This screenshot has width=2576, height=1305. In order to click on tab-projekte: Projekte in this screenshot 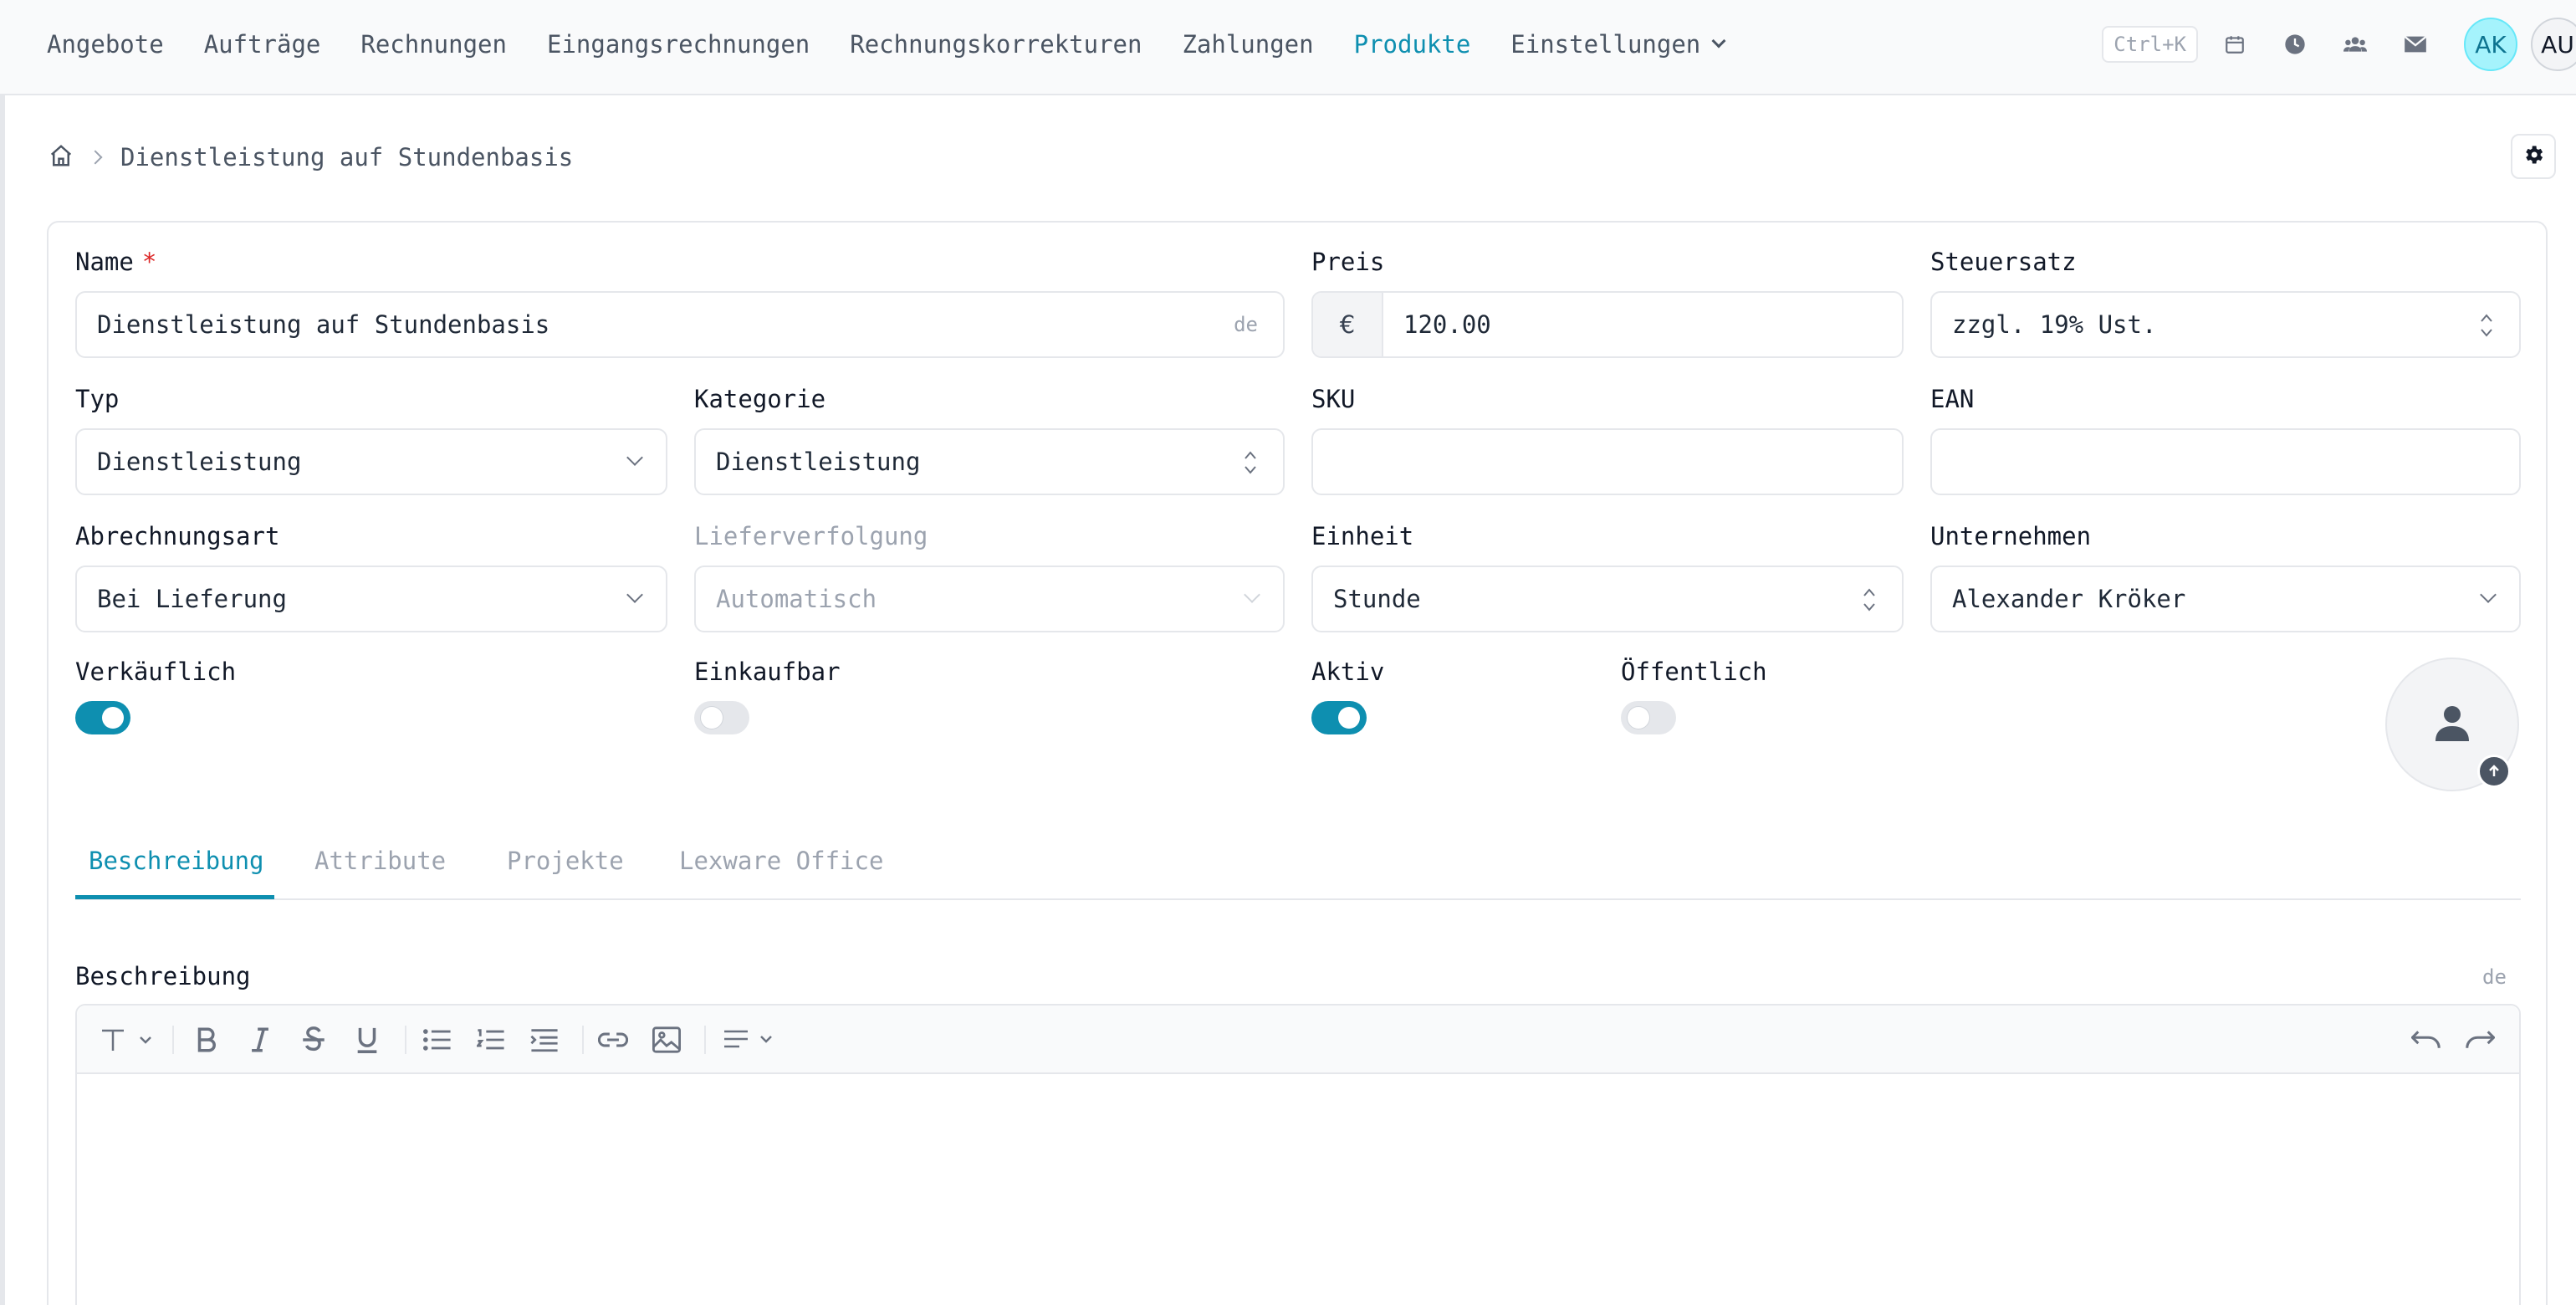, I will do `click(565, 861)`.